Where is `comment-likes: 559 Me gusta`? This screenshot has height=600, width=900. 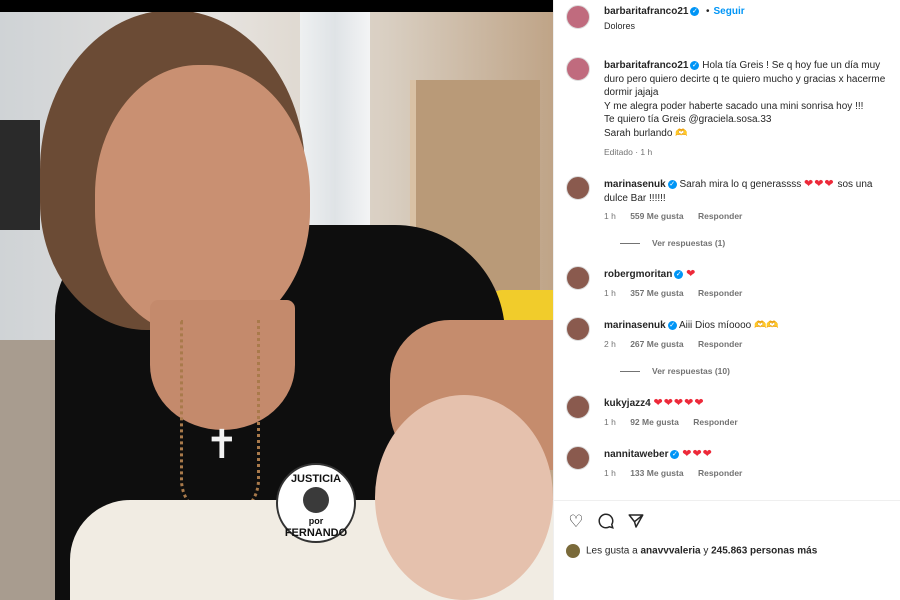
comment-likes: 559 Me gusta is located at coordinates (656, 216).